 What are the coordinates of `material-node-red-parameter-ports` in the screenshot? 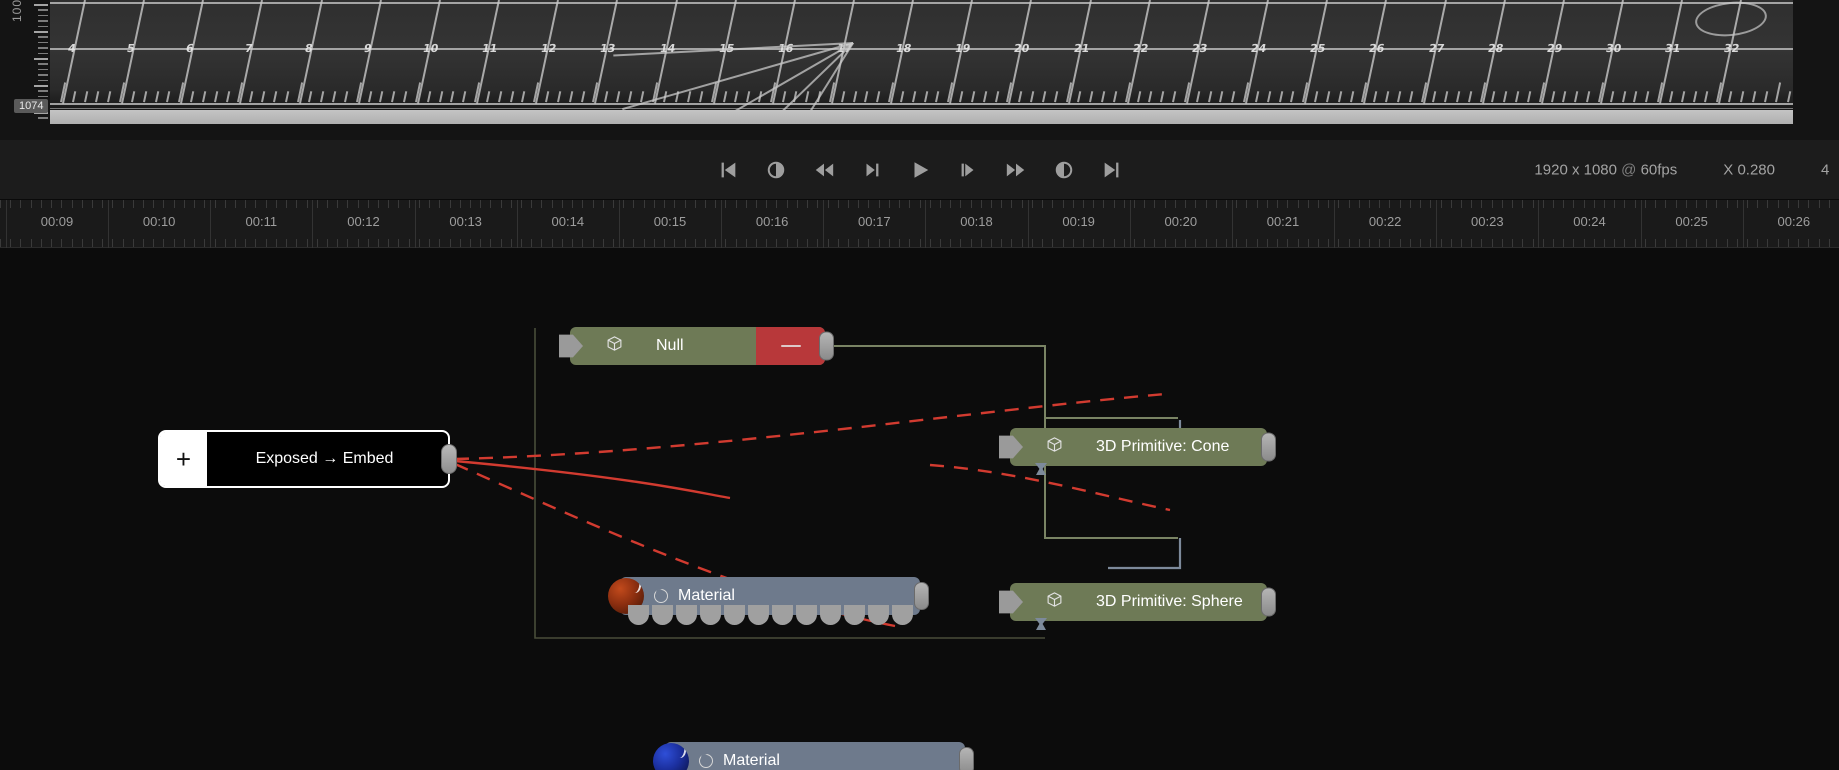 It's located at (770, 615).